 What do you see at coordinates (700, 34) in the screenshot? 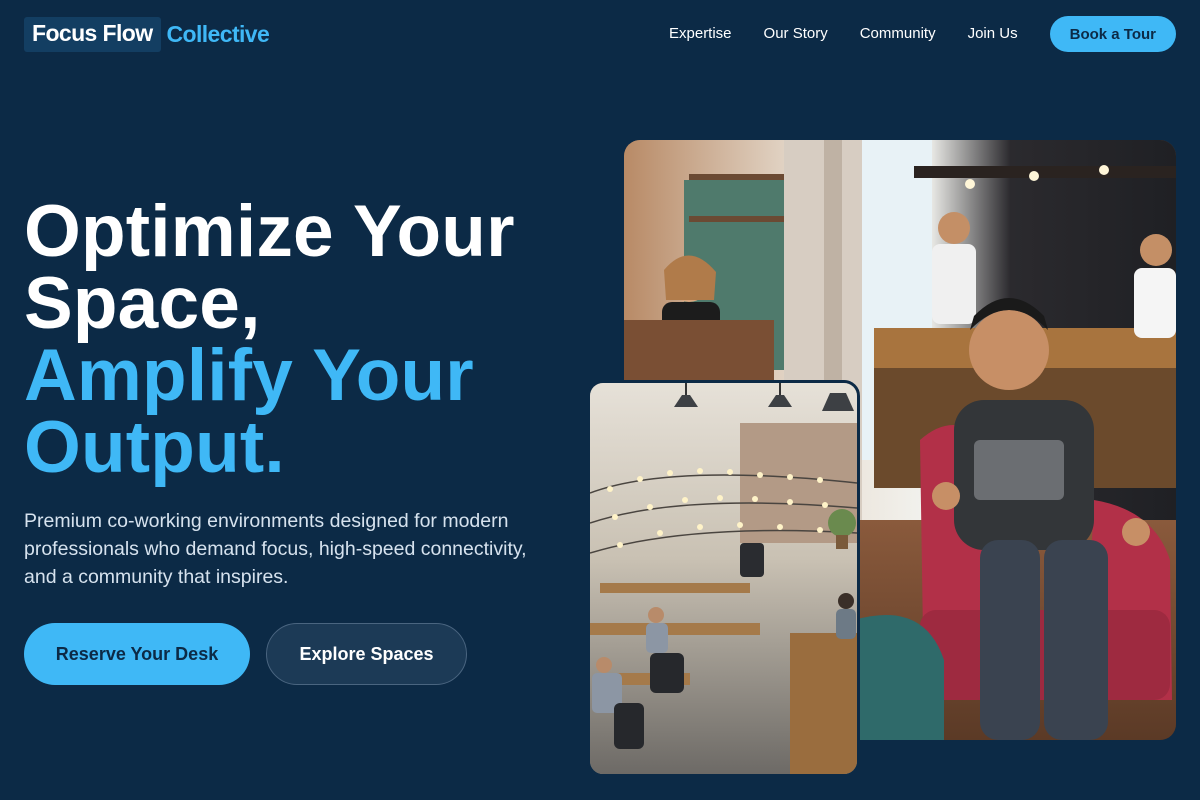
I see `nav-link-expertise: Expertise` at bounding box center [700, 34].